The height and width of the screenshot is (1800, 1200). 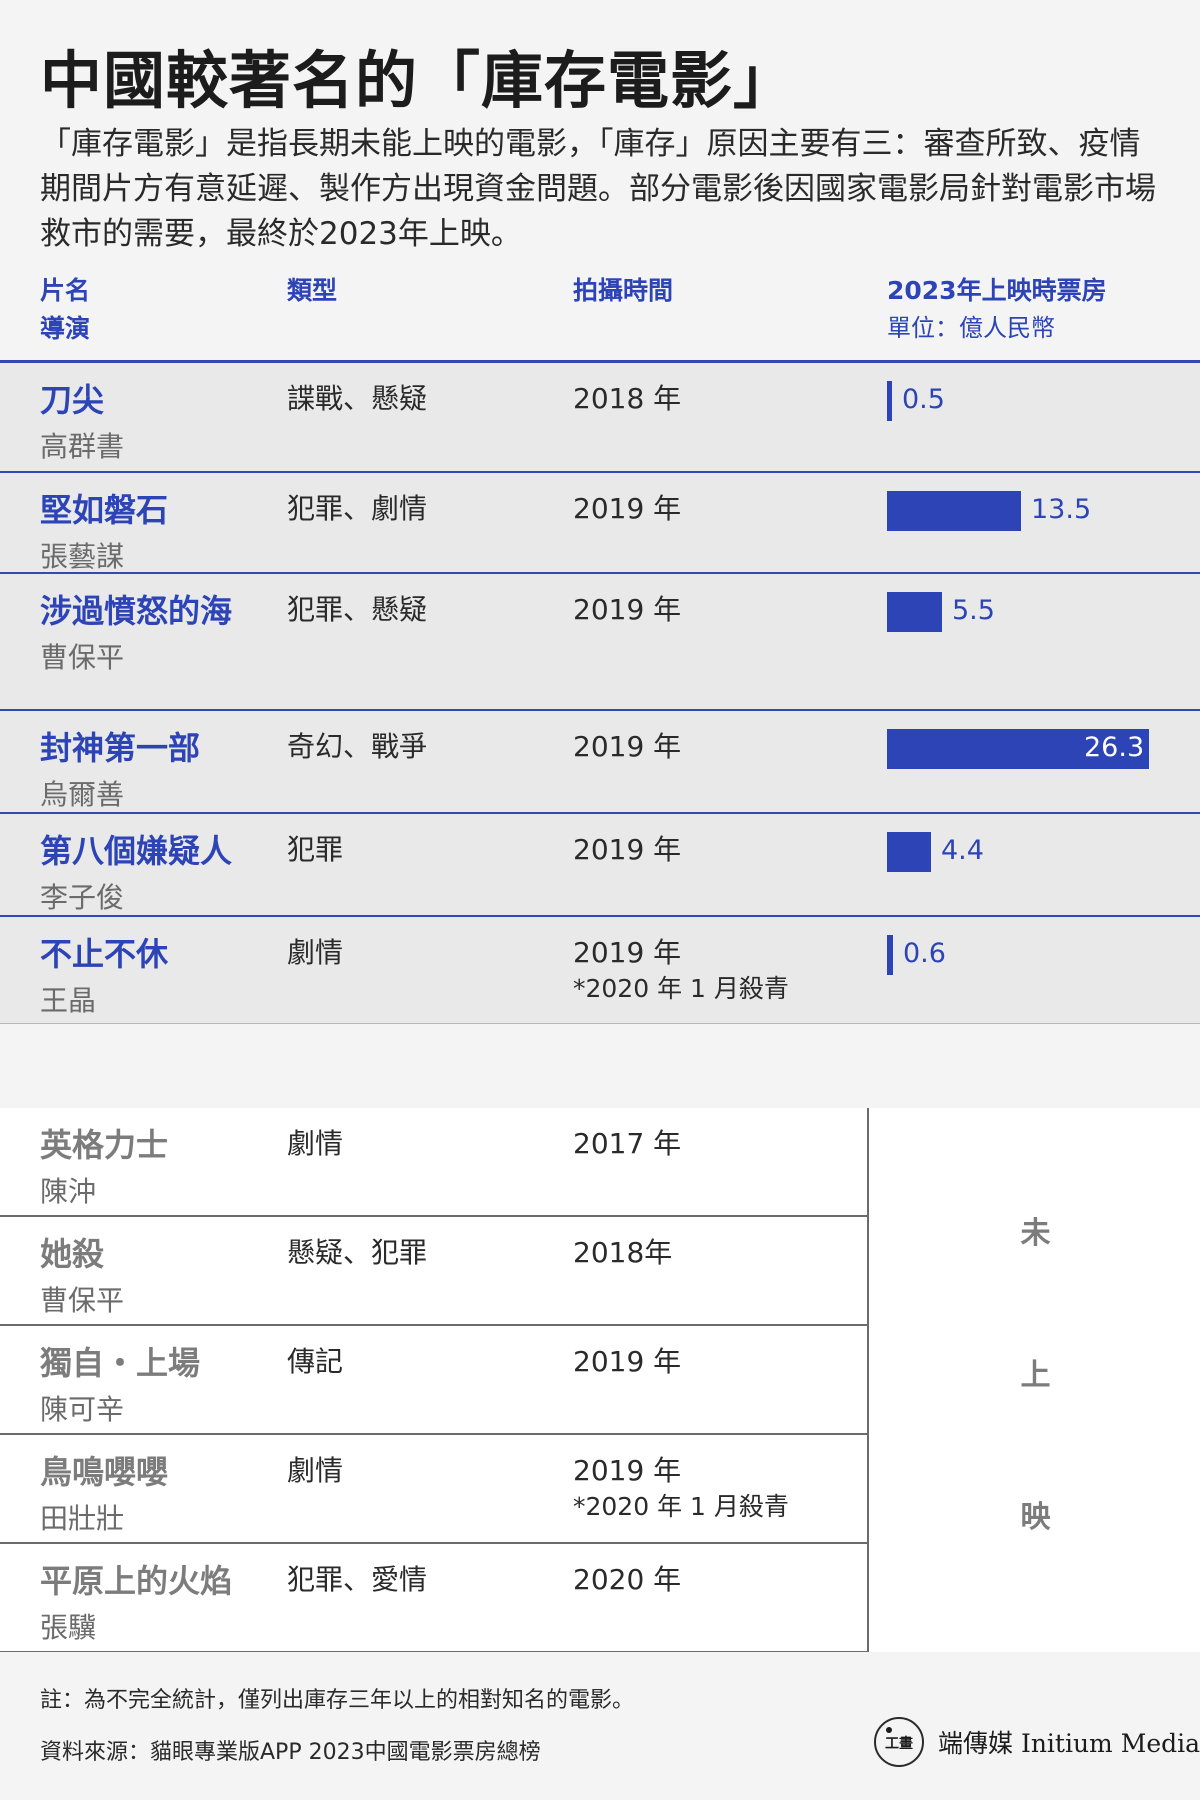 What do you see at coordinates (104, 510) in the screenshot?
I see `film-title: 堅如磐石` at bounding box center [104, 510].